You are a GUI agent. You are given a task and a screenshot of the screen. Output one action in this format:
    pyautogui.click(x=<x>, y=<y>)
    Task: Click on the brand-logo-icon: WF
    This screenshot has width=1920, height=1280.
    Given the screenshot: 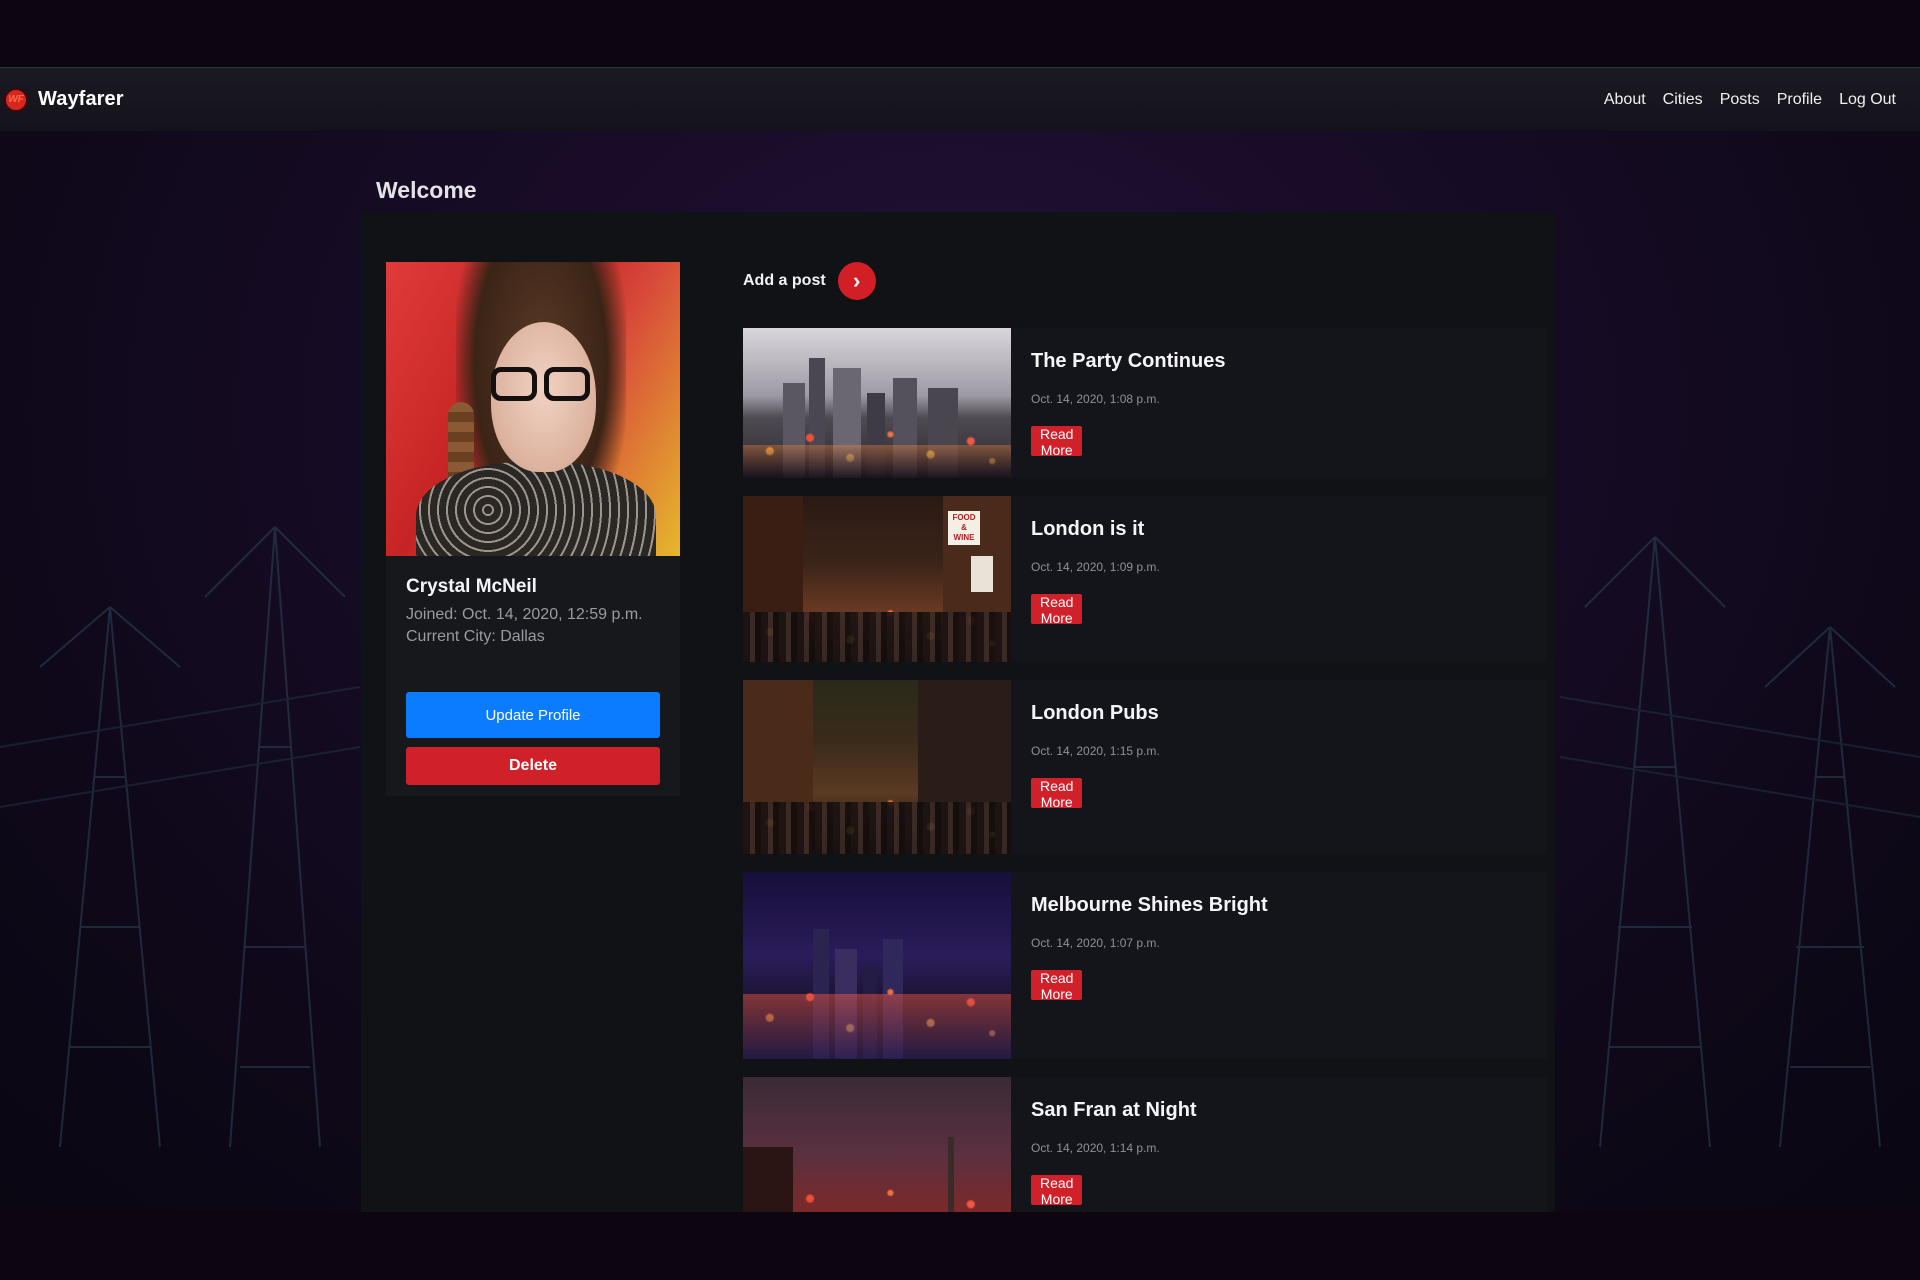 What is the action you would take?
    pyautogui.click(x=16, y=99)
    